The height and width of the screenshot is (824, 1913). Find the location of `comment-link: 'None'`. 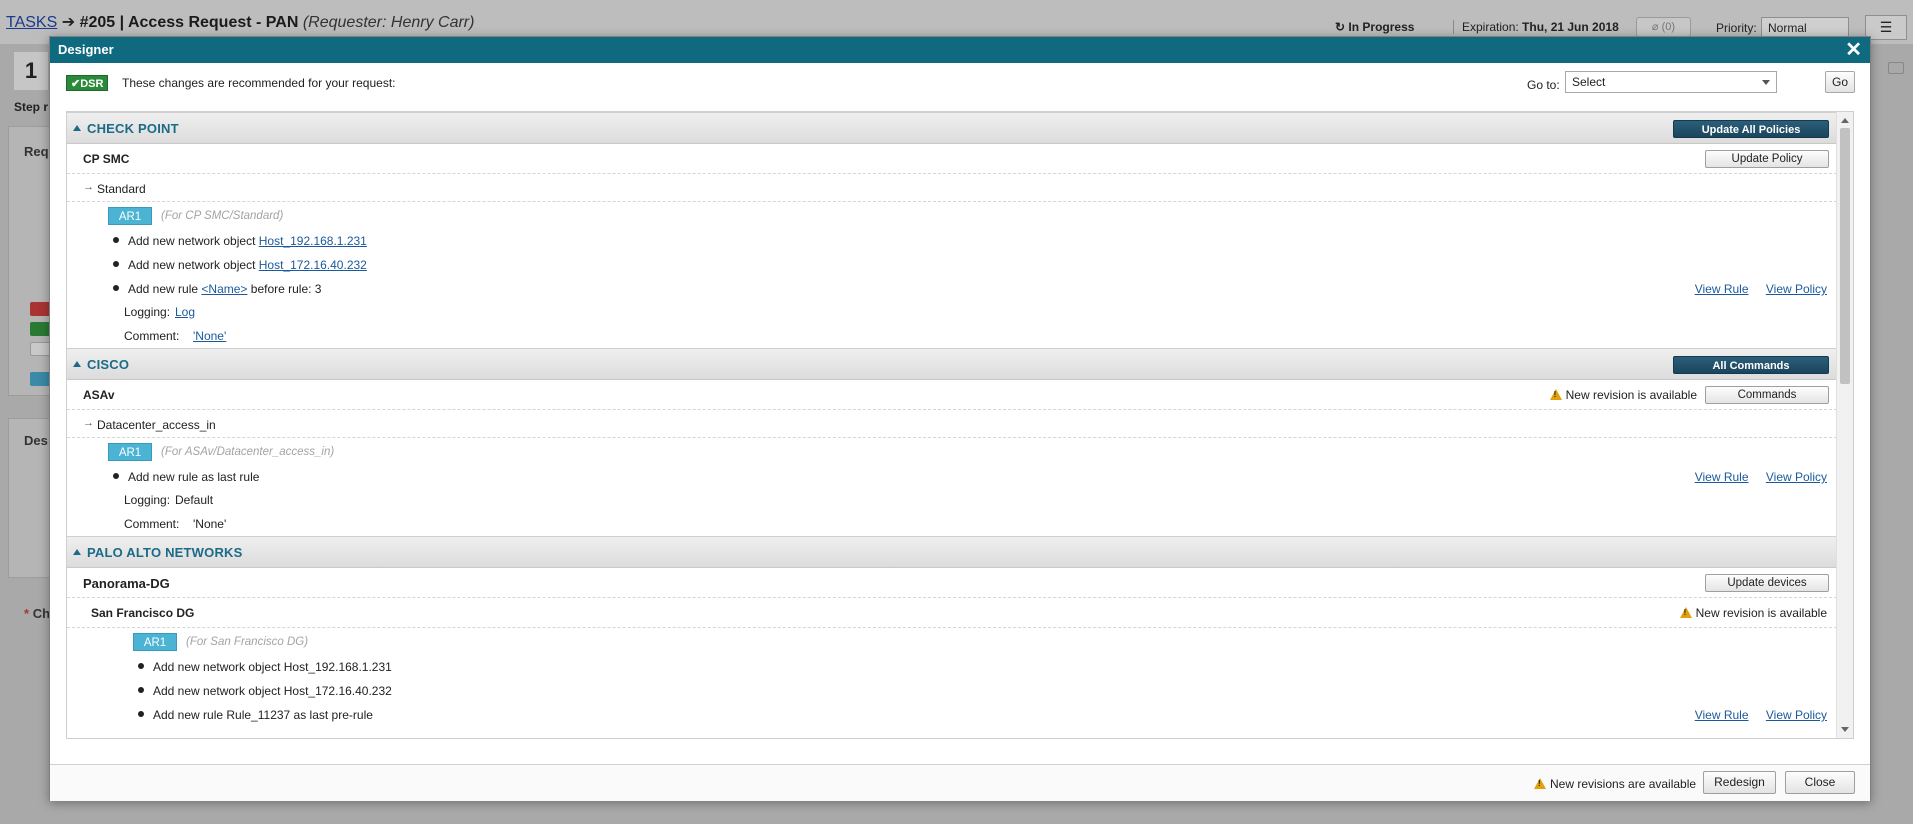

comment-link: 'None' is located at coordinates (209, 336).